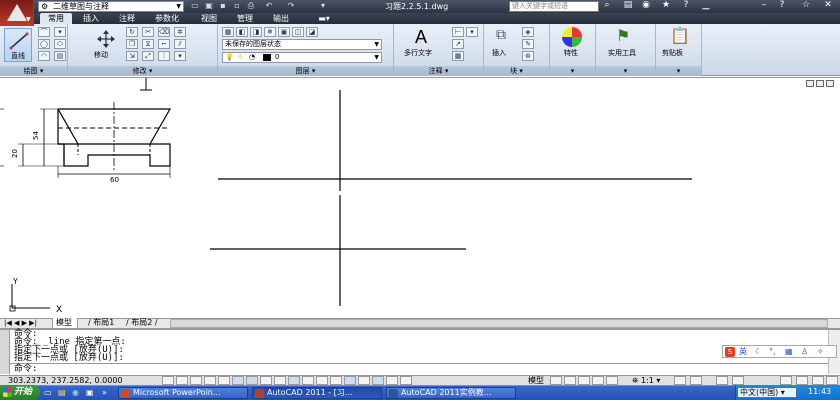 The image size is (840, 400). I want to click on start-button: 开始, so click(20, 392).